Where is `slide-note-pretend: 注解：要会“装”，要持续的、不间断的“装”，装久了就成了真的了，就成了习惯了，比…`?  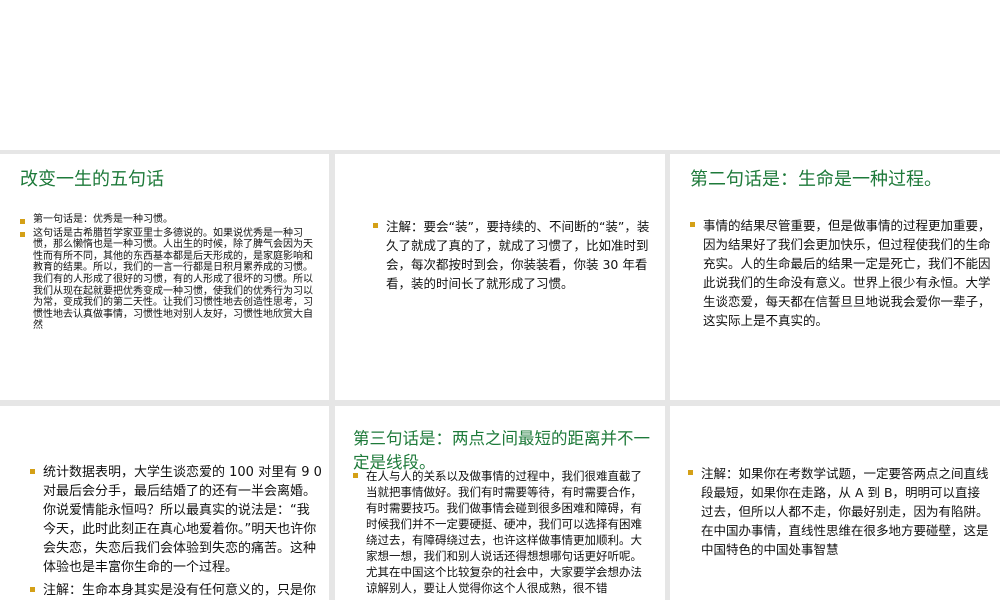 slide-note-pretend: 注解：要会“装”，要持续的、不间断的“装”，装久了就成了真的了，就成了习惯了，比… is located at coordinates (500, 277).